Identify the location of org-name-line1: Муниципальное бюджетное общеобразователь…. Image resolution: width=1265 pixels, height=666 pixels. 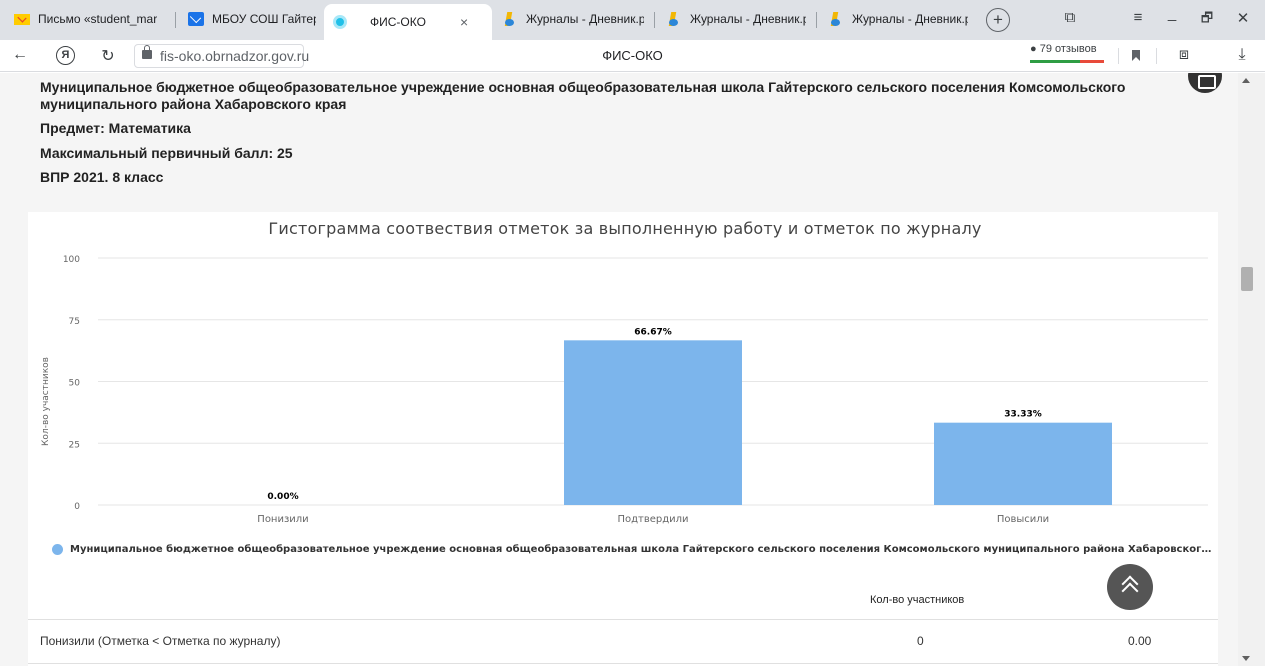
(583, 87).